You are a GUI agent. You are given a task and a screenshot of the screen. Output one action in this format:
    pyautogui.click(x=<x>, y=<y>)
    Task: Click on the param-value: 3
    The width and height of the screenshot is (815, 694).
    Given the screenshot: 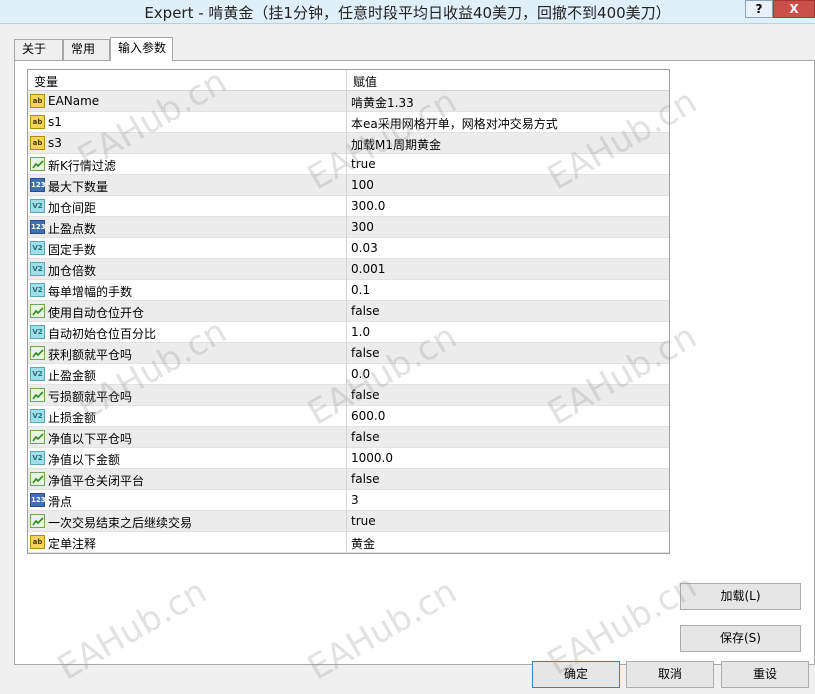 What is the action you would take?
    pyautogui.click(x=355, y=500)
    